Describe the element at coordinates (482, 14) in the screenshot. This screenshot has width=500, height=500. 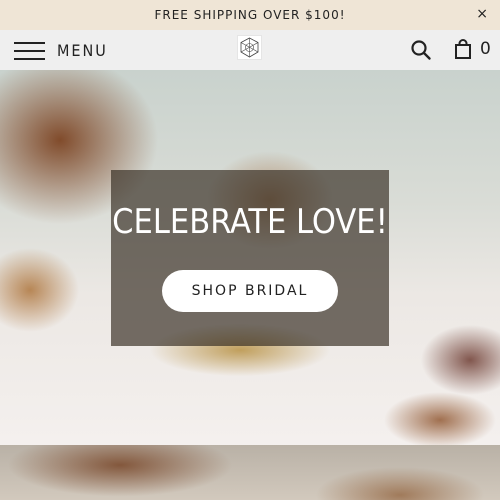
I see `close-icon: ×` at that location.